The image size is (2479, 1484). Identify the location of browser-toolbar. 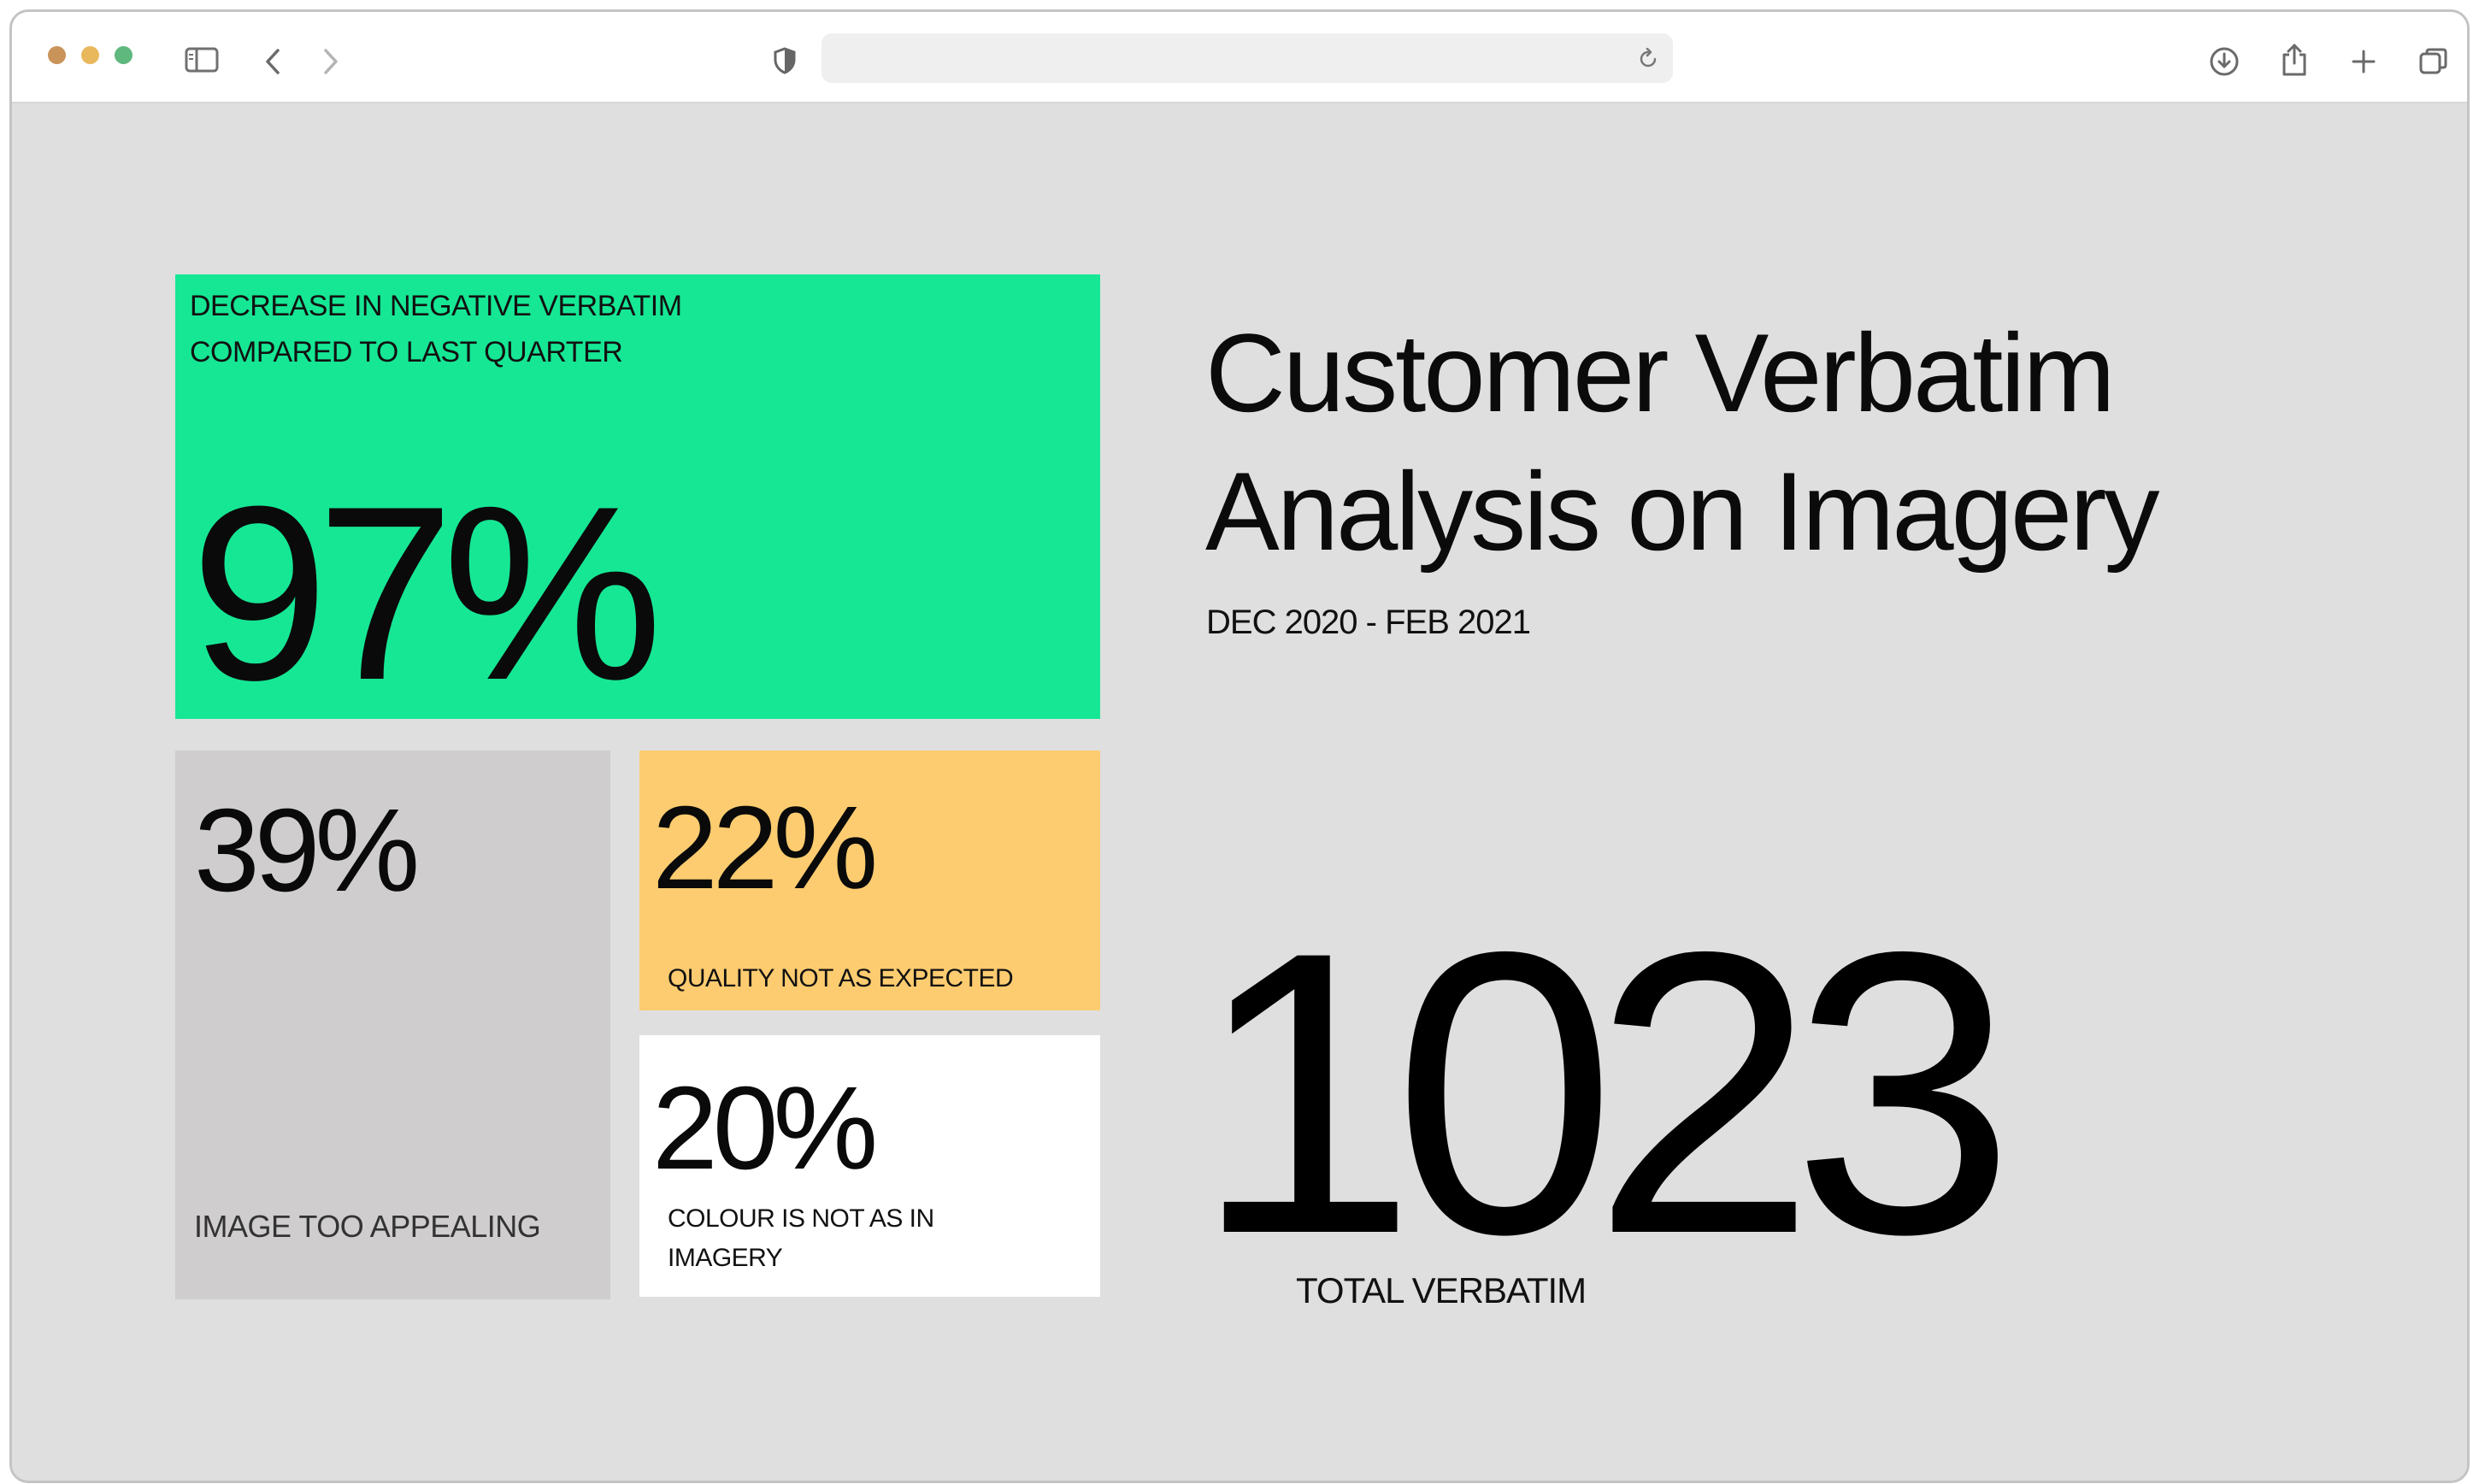
(1239, 58).